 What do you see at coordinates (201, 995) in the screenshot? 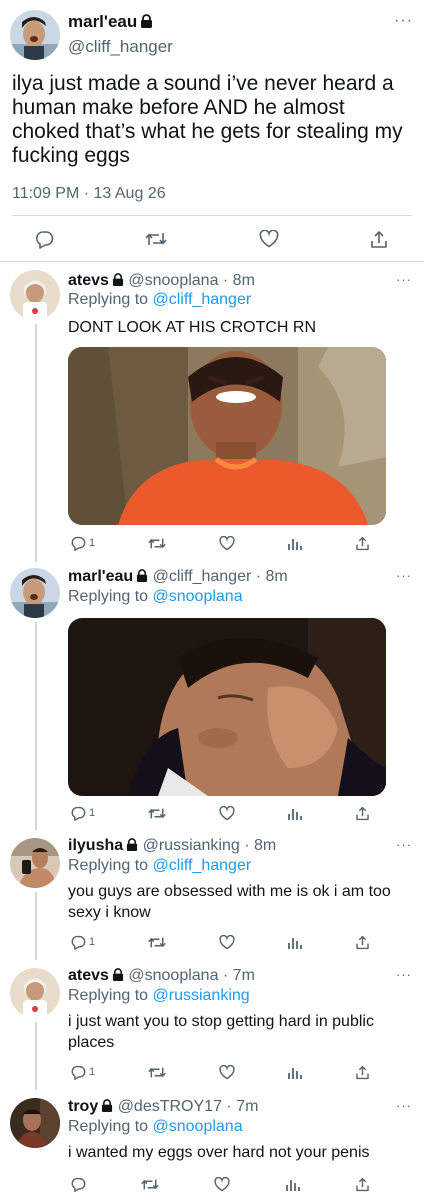
I see `mention-link: @russianking` at bounding box center [201, 995].